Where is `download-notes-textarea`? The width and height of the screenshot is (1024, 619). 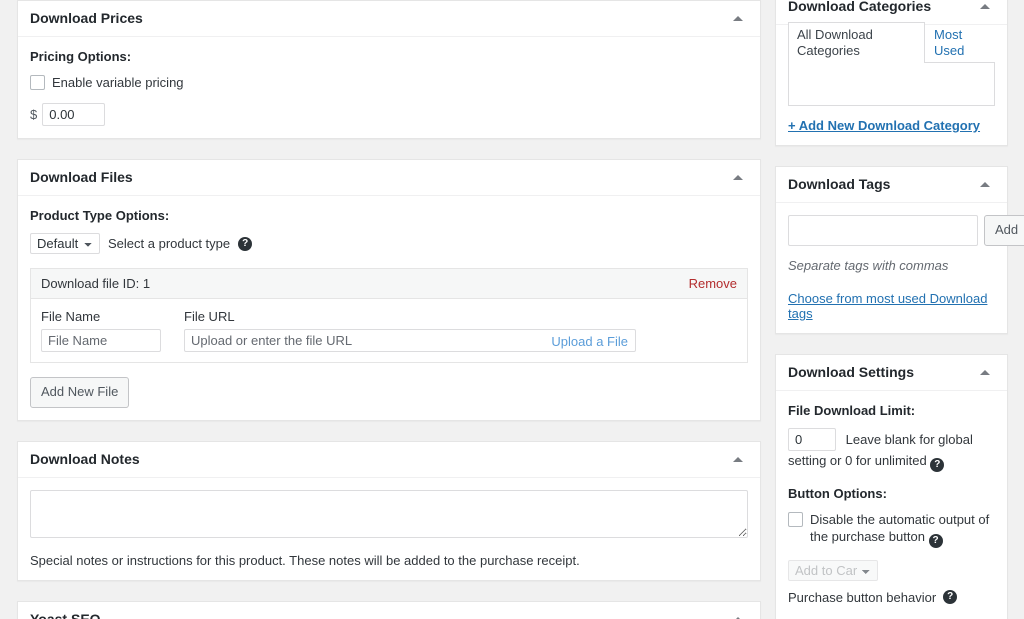 download-notes-textarea is located at coordinates (389, 513).